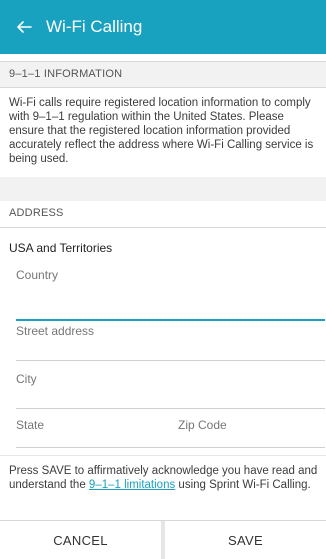 Image resolution: width=326 pixels, height=559 pixels. I want to click on zip-code-field: Zip Code, so click(248, 425).